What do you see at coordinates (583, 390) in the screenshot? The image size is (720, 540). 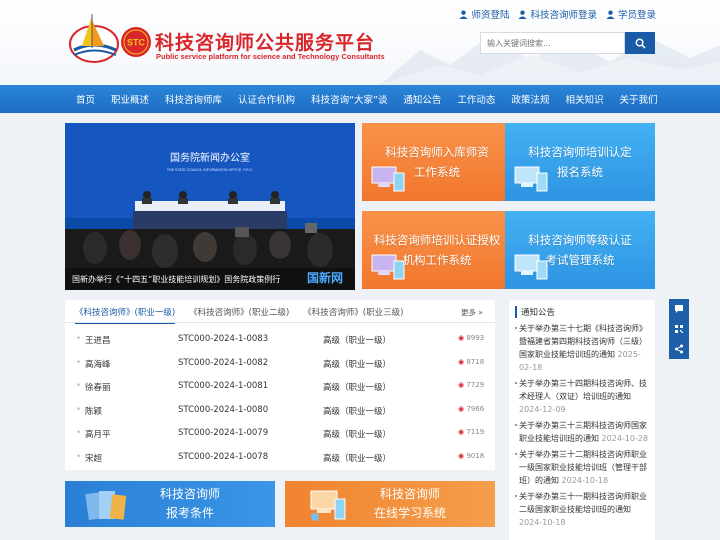 I see `notice-text: 关于举办第三十四期科技咨询师、技术经理人（双证）培训班的通知` at bounding box center [583, 390].